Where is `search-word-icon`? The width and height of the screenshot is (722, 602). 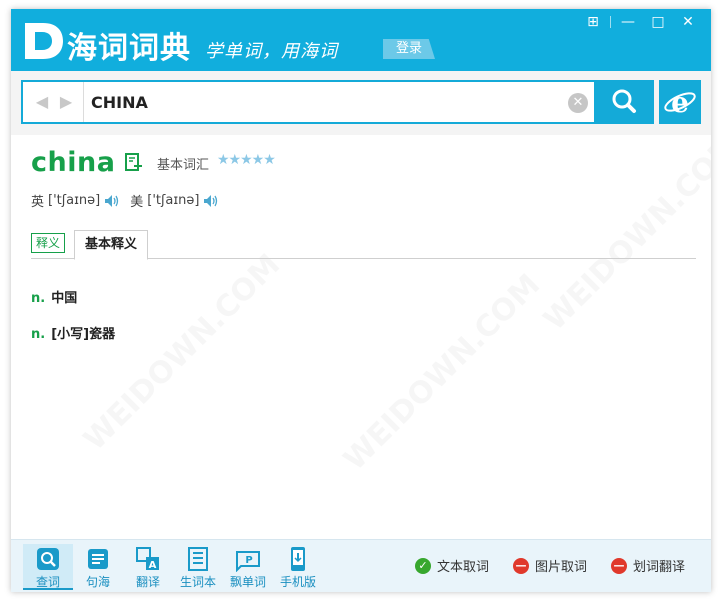
search-word-icon is located at coordinates (48, 559).